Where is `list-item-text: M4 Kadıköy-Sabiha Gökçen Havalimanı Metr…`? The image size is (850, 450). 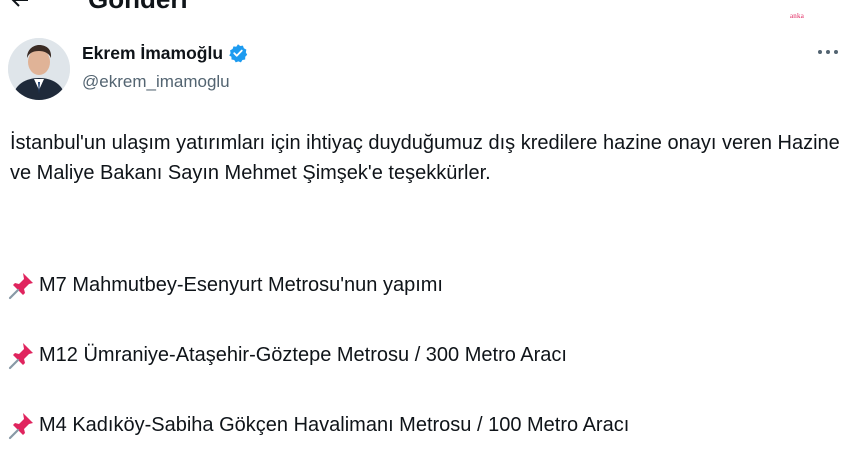 list-item-text: M4 Kadıköy-Sabiha Gökçen Havalimanı Metr… is located at coordinates (334, 424).